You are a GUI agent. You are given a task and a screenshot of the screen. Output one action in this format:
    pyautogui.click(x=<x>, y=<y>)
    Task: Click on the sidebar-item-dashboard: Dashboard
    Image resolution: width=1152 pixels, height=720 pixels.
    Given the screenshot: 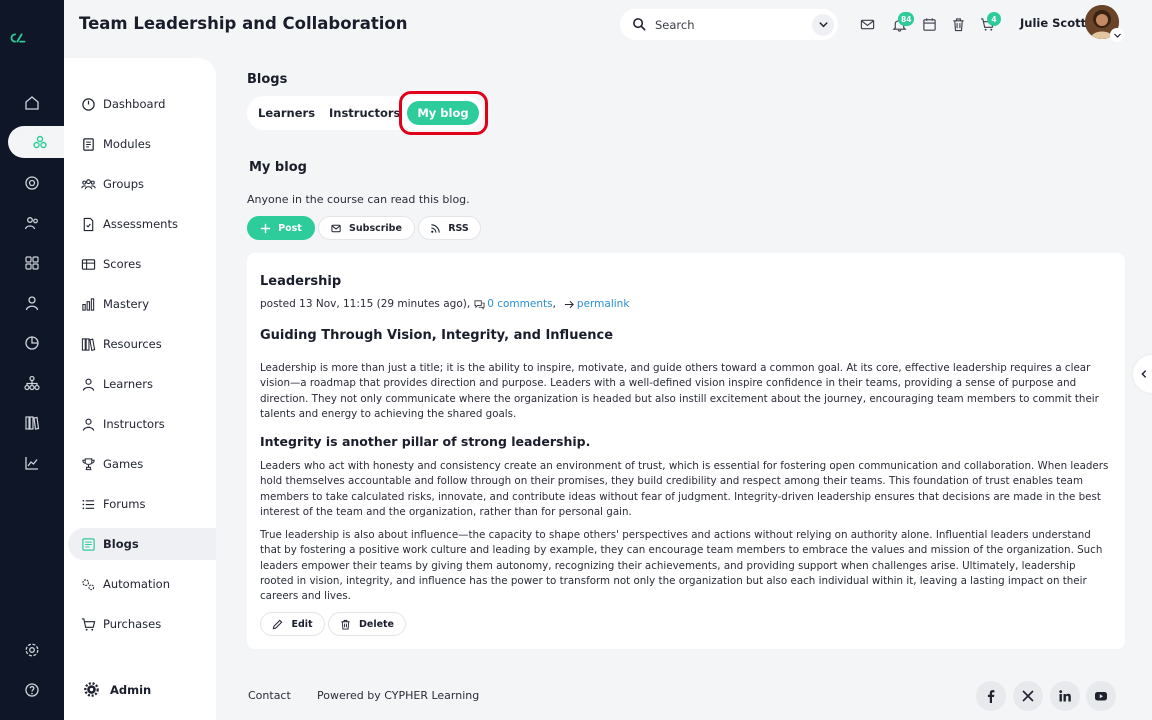 What is the action you would take?
    pyautogui.click(x=142, y=104)
    